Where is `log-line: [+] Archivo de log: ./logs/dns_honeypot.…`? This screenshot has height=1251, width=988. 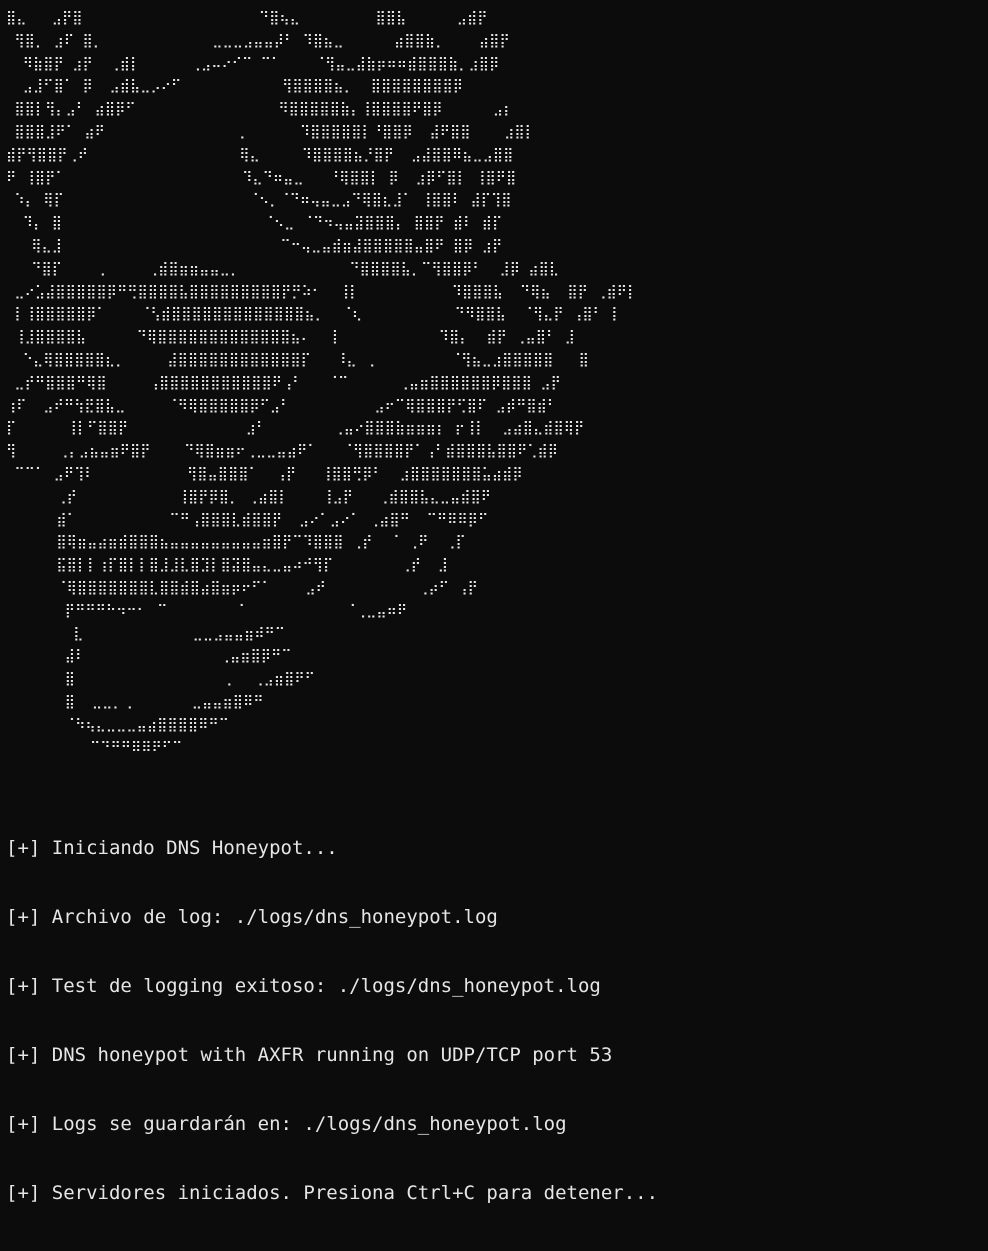 log-line: [+] Archivo de log: ./logs/dns_honeypot.… is located at coordinates (252, 917).